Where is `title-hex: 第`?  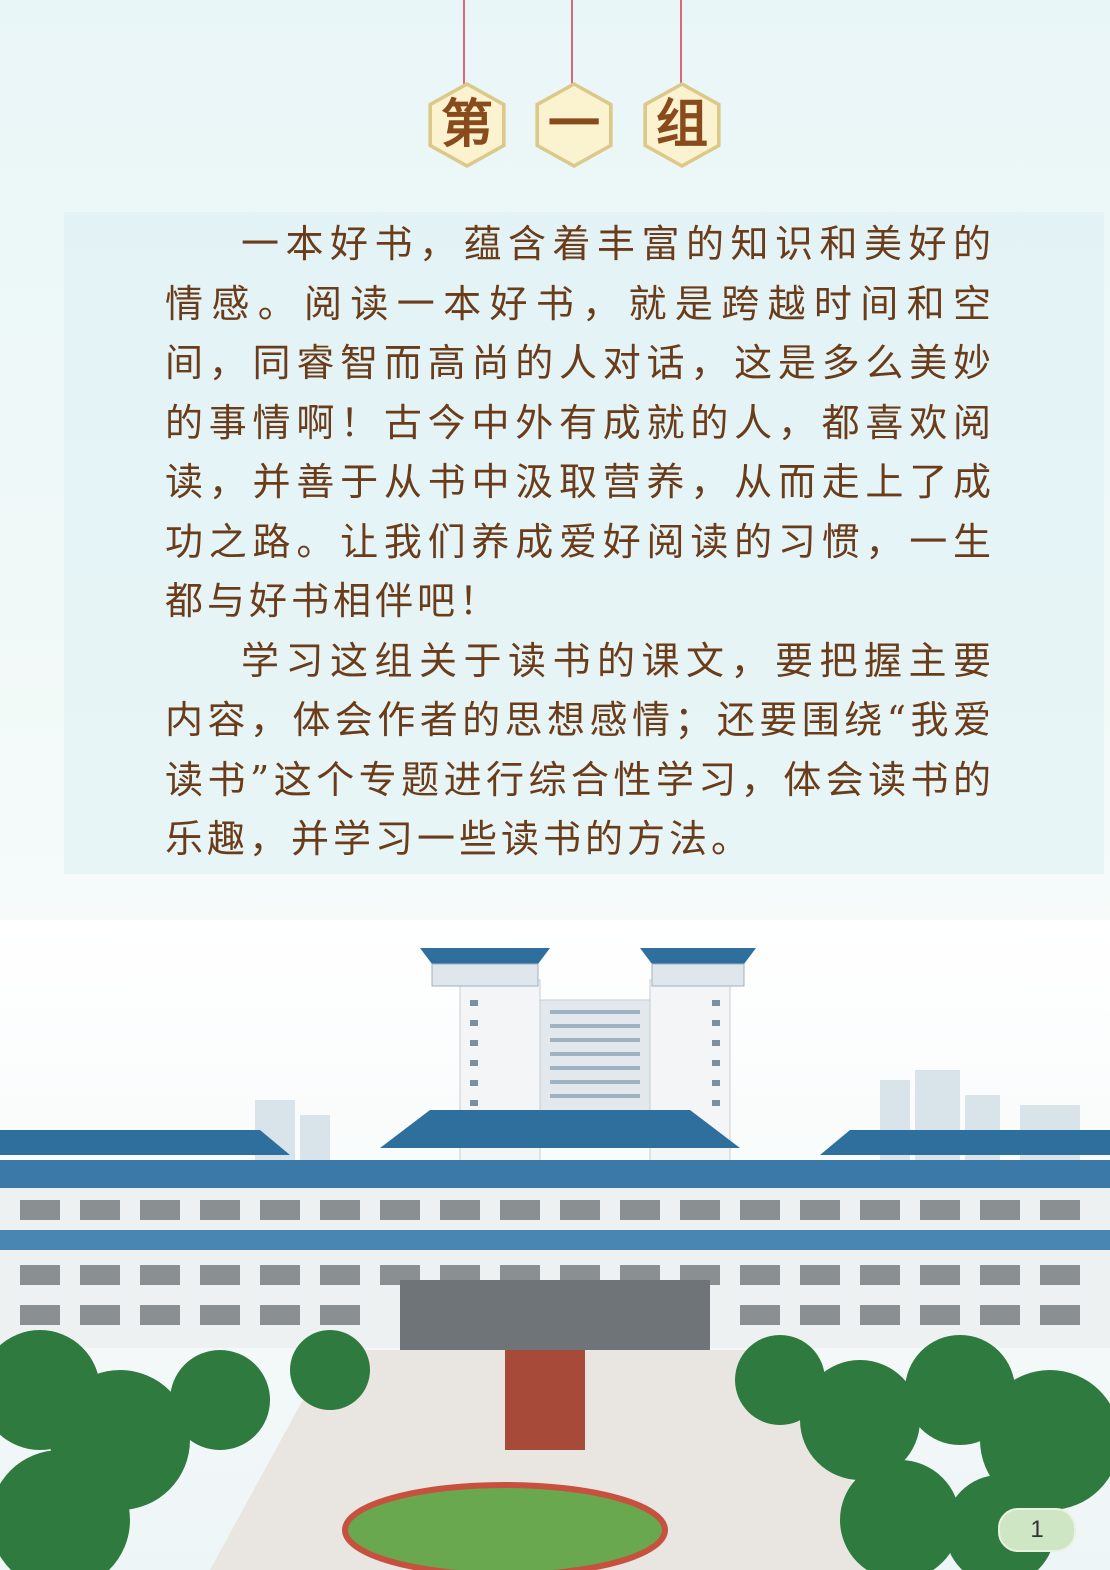 title-hex: 第 is located at coordinates (467, 125).